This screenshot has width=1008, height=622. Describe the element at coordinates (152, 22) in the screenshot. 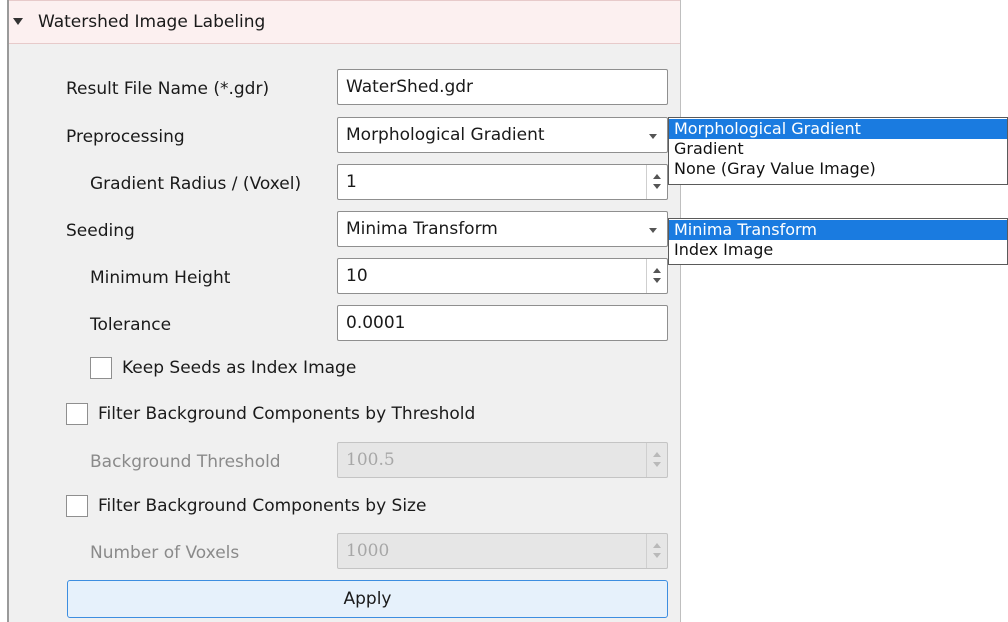

I see `panel-title: Watershed Image Labeling` at that location.